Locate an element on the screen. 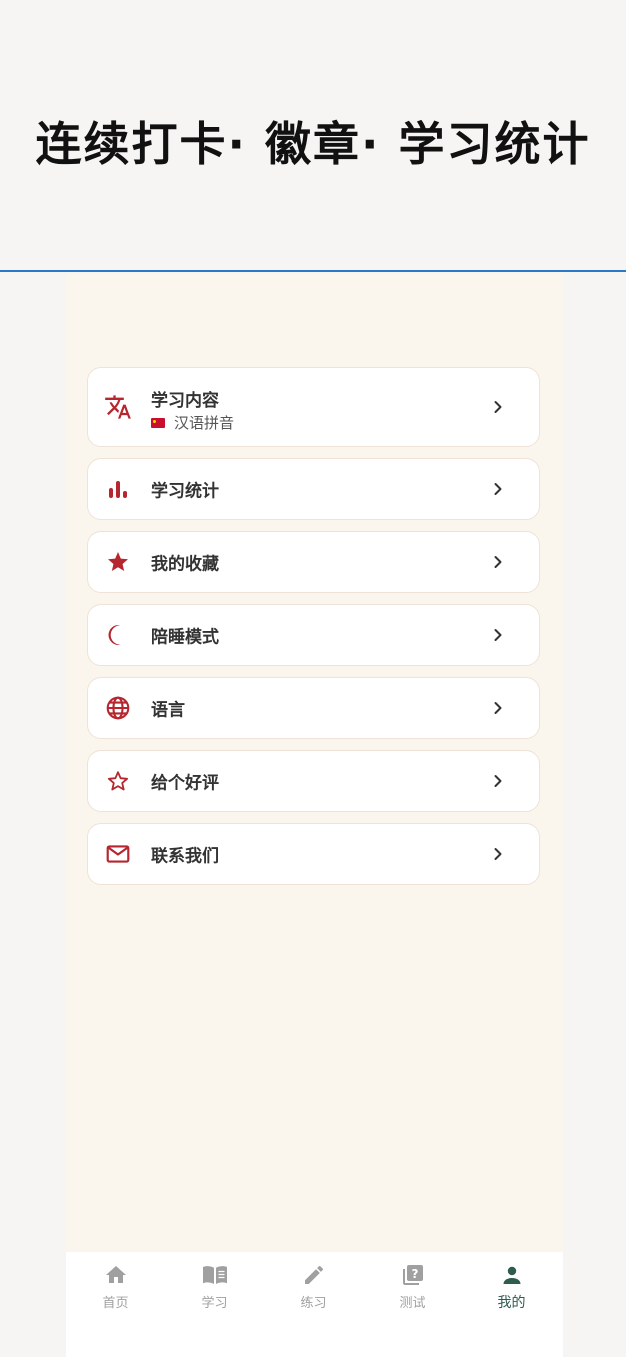 This screenshot has width=626, height=1357. tab-label: 我的 is located at coordinates (511, 1303).